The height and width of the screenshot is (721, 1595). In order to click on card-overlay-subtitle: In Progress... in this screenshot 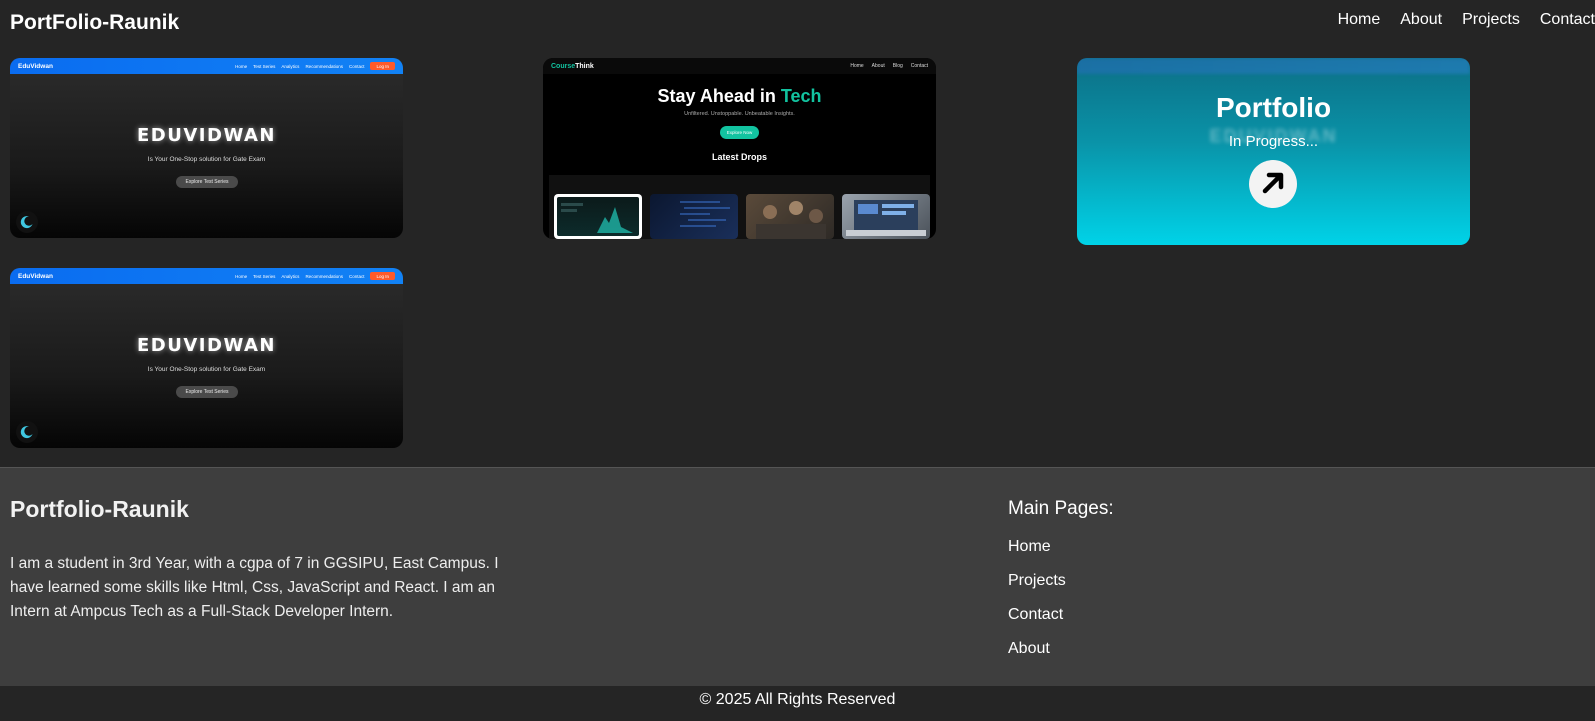, I will do `click(1273, 141)`.